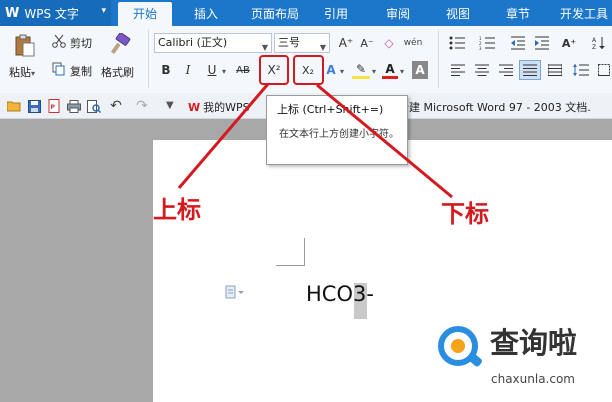 Image resolution: width=612 pixels, height=402 pixels. What do you see at coordinates (384, 141) in the screenshot?
I see `subscript-arrow` at bounding box center [384, 141].